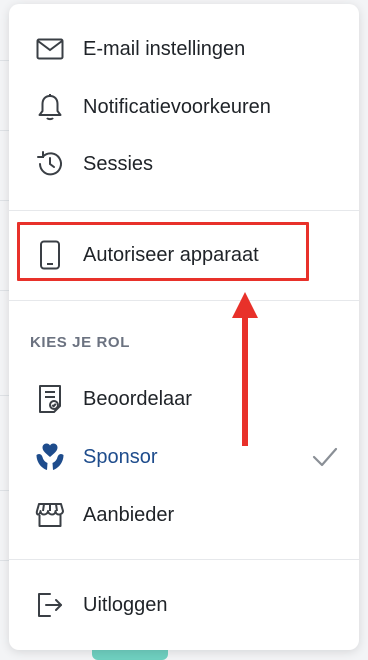  What do you see at coordinates (184, 605) in the screenshot?
I see `menu-item-logout: Uitloggen` at bounding box center [184, 605].